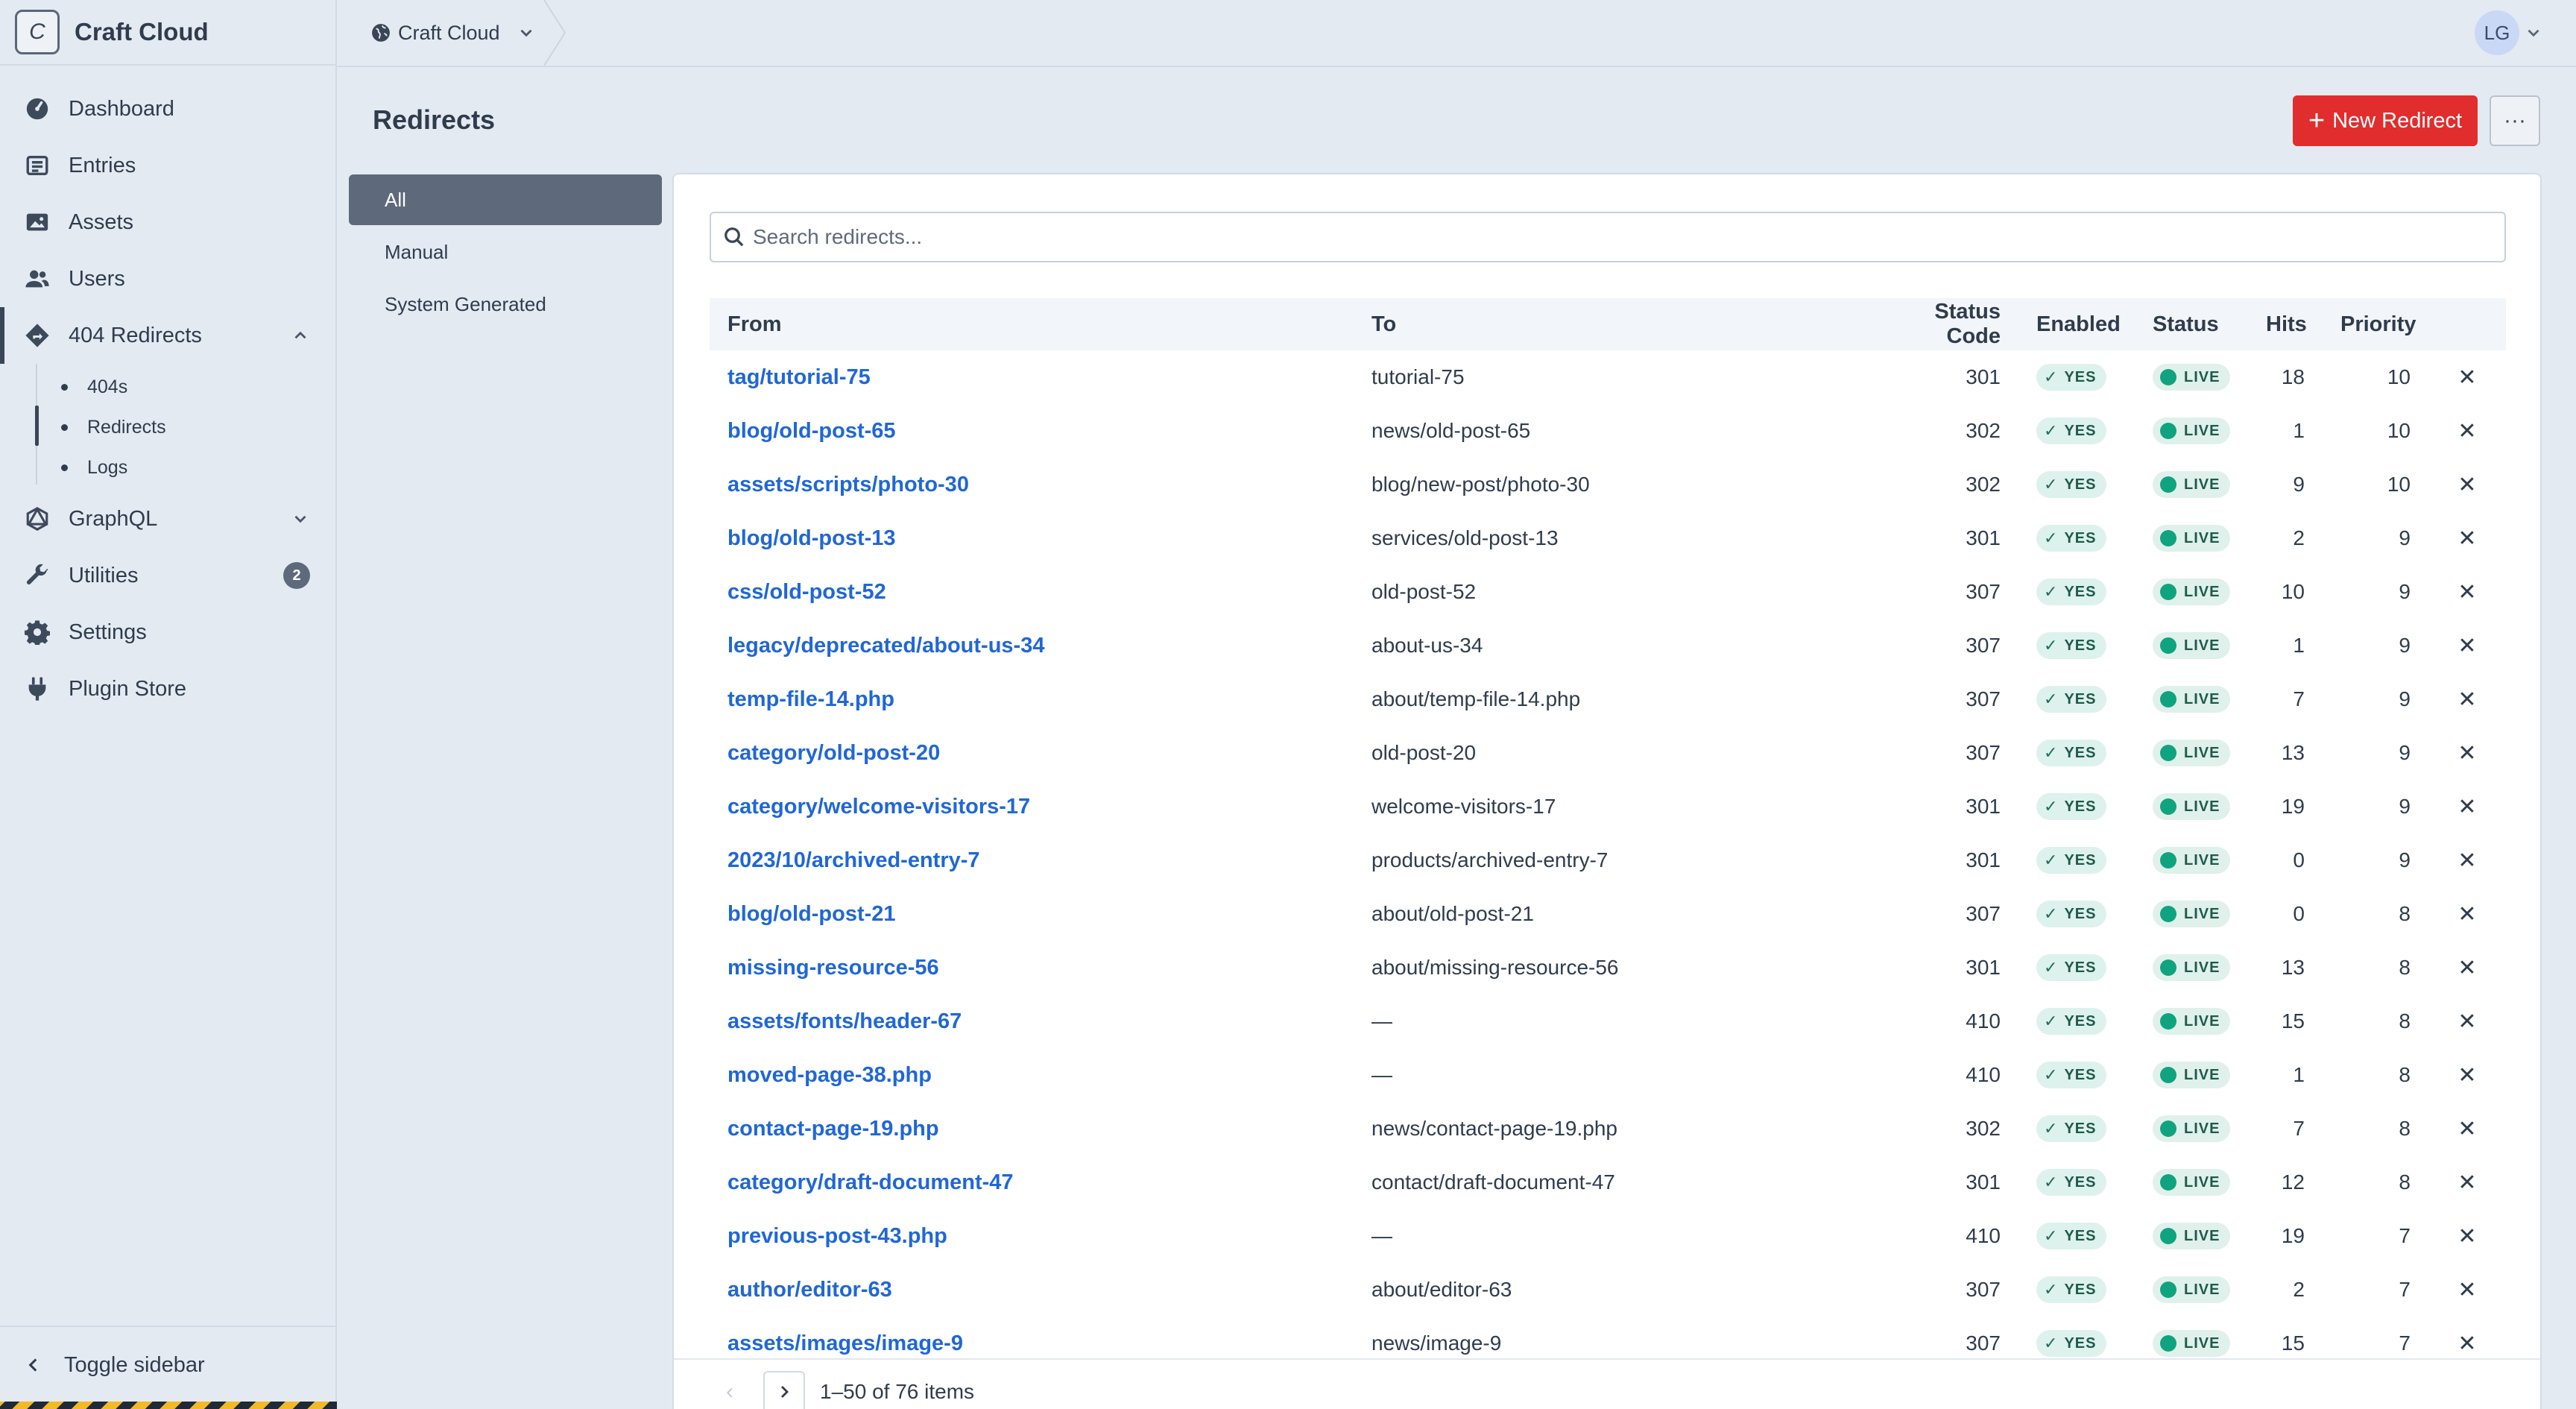  Describe the element at coordinates (1610, 324) in the screenshot. I see `column-header-to: To` at that location.